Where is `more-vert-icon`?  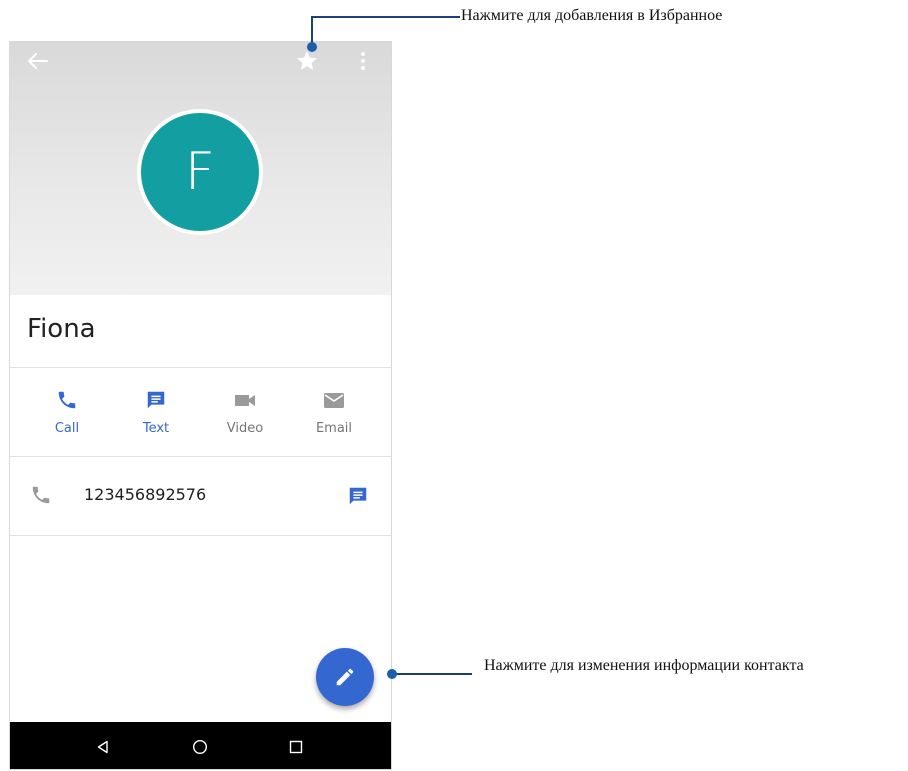
more-vert-icon is located at coordinates (363, 61).